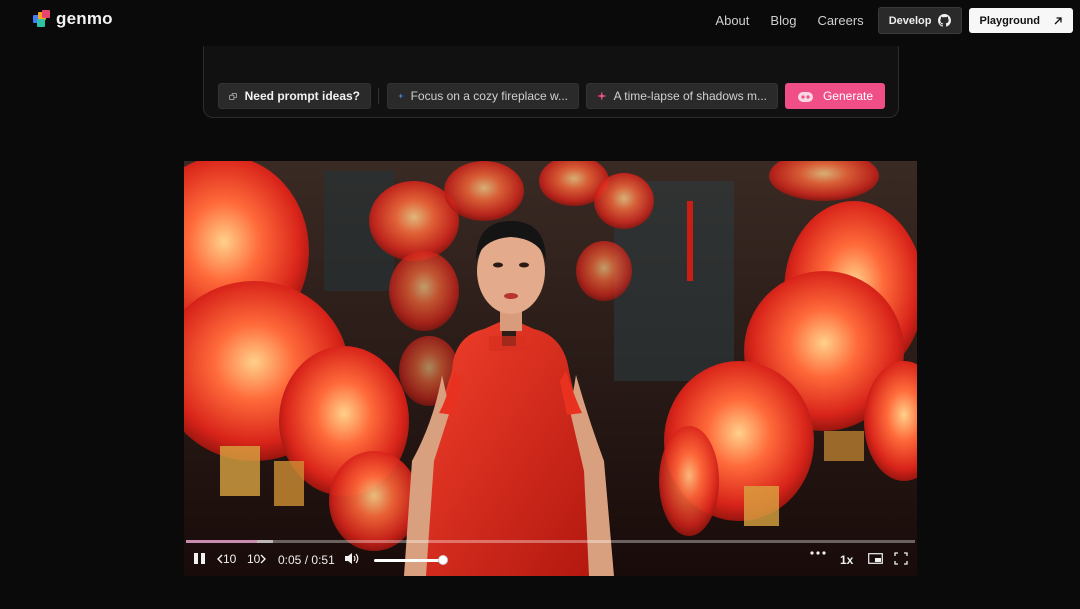 The image size is (1080, 609). I want to click on picture-in-picture-button, so click(875, 558).